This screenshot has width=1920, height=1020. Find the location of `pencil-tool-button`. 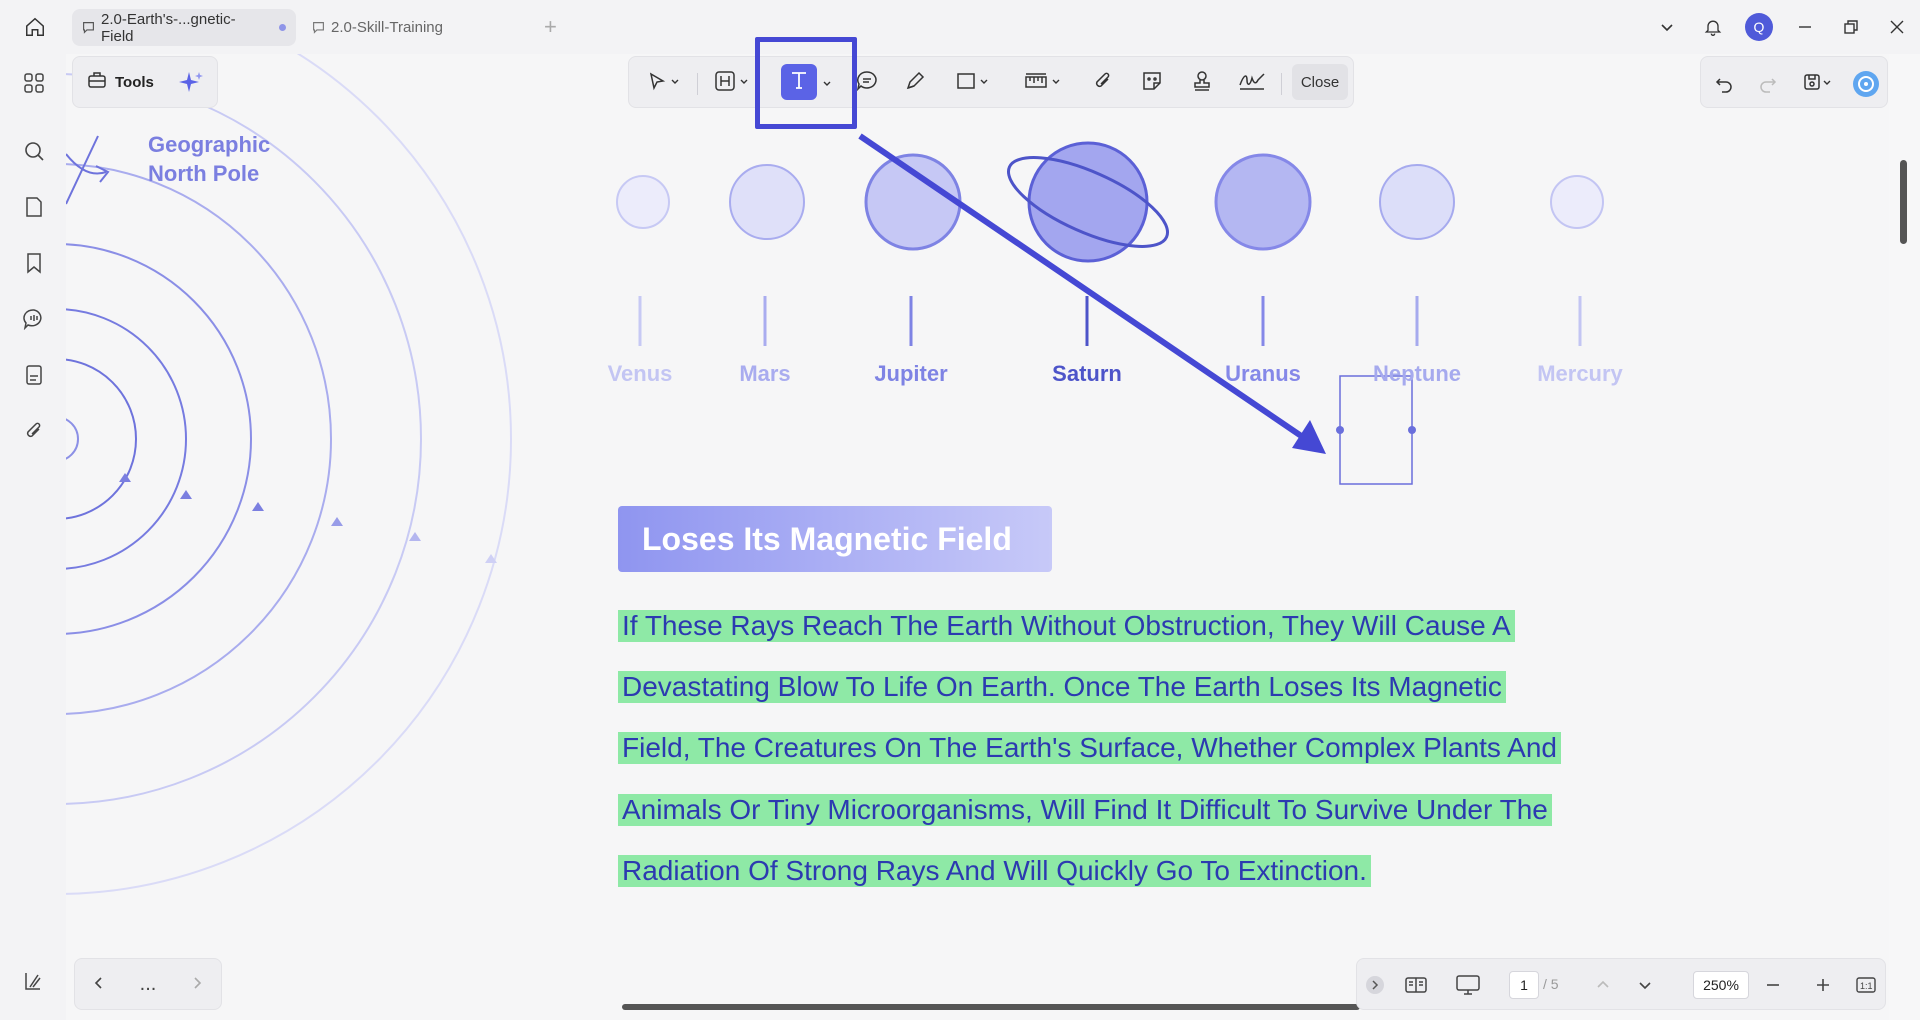

pencil-tool-button is located at coordinates (915, 83).